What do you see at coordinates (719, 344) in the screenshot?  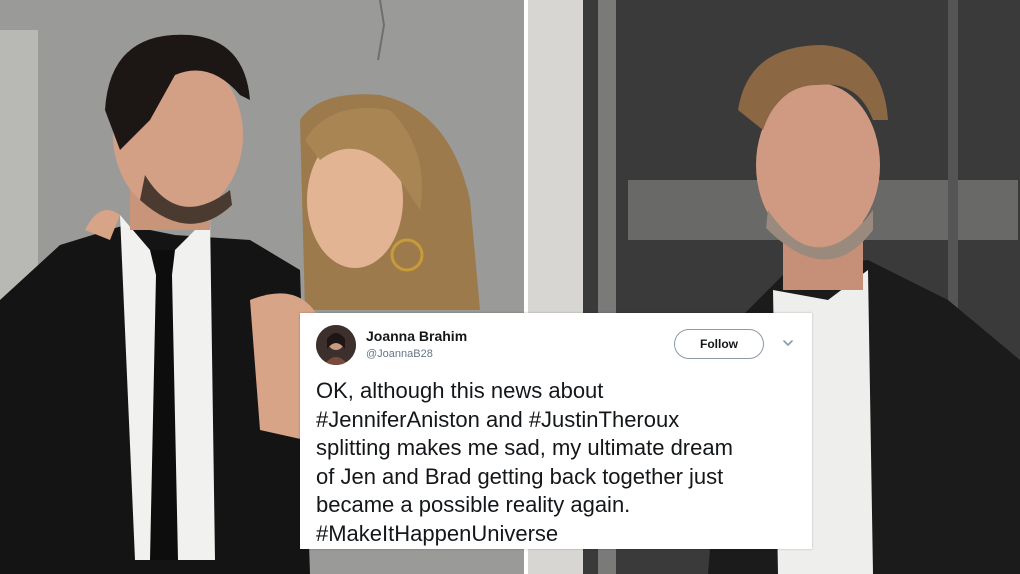 I see `follow-button: Follow` at bounding box center [719, 344].